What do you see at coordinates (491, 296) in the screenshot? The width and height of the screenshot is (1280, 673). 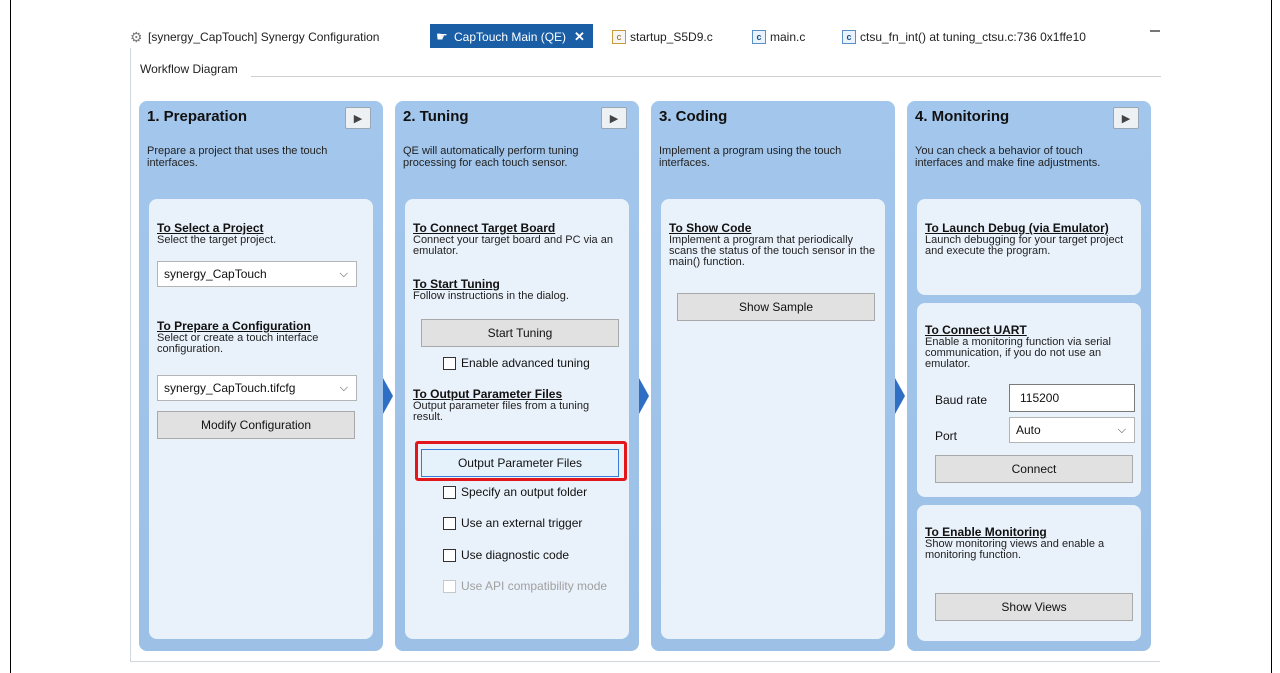 I see `start-tuning-desc: Follow instructions in the dialog.` at bounding box center [491, 296].